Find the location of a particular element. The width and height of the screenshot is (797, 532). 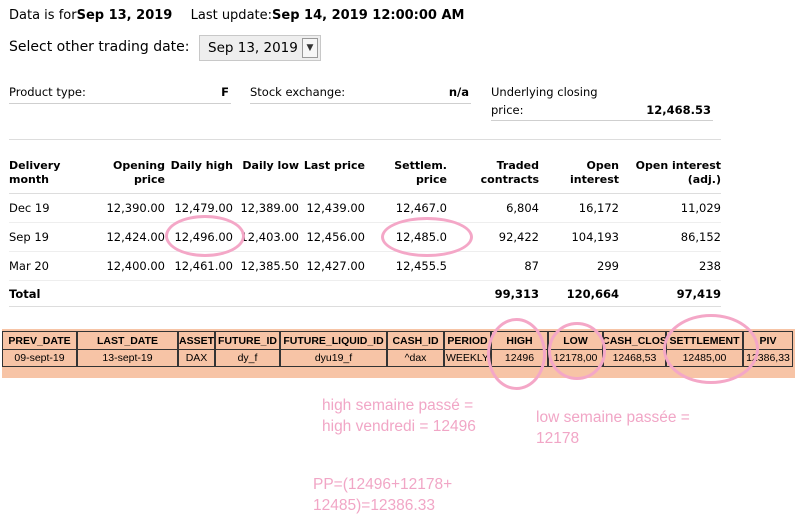

table-cell-daily-low: 12,389.00 is located at coordinates (269, 208).